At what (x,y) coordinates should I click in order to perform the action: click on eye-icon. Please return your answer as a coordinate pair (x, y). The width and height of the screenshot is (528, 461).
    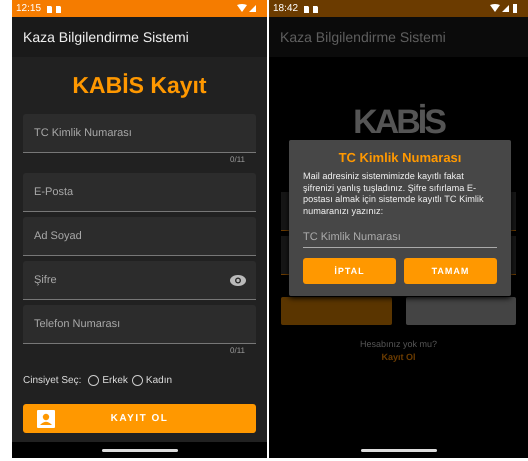
    Looking at the image, I should click on (238, 280).